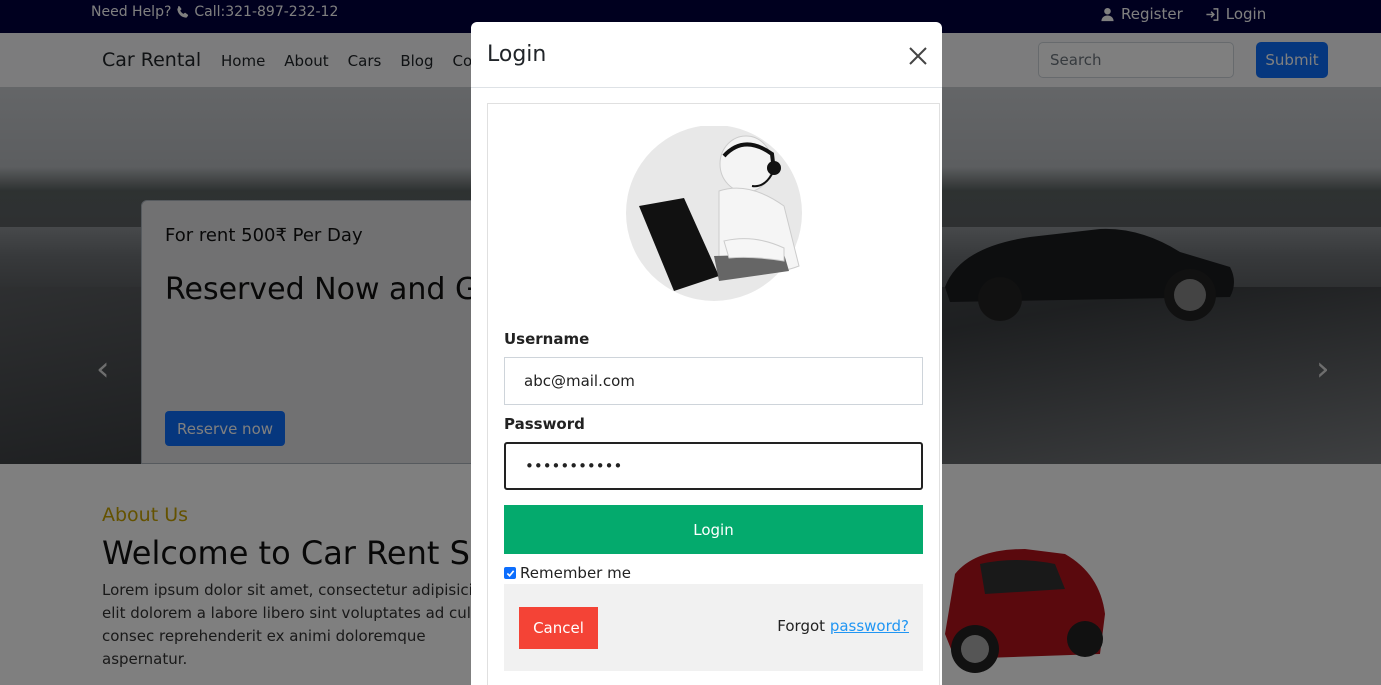 The height and width of the screenshot is (685, 1381). I want to click on checkbox-checked-icon, so click(510, 573).